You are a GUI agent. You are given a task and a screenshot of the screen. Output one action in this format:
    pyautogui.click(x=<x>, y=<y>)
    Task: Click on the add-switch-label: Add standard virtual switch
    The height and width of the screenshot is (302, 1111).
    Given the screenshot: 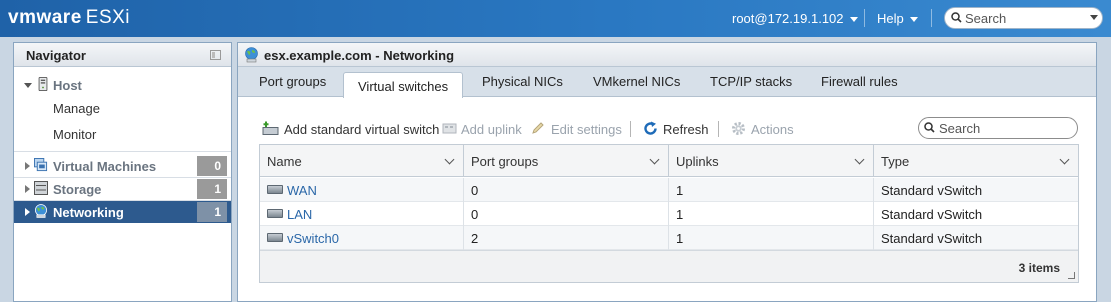 What is the action you would take?
    pyautogui.click(x=362, y=129)
    